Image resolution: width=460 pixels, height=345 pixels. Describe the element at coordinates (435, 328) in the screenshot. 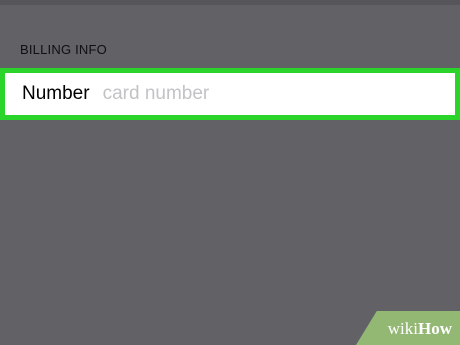

I see `watermark-text-how: How` at that location.